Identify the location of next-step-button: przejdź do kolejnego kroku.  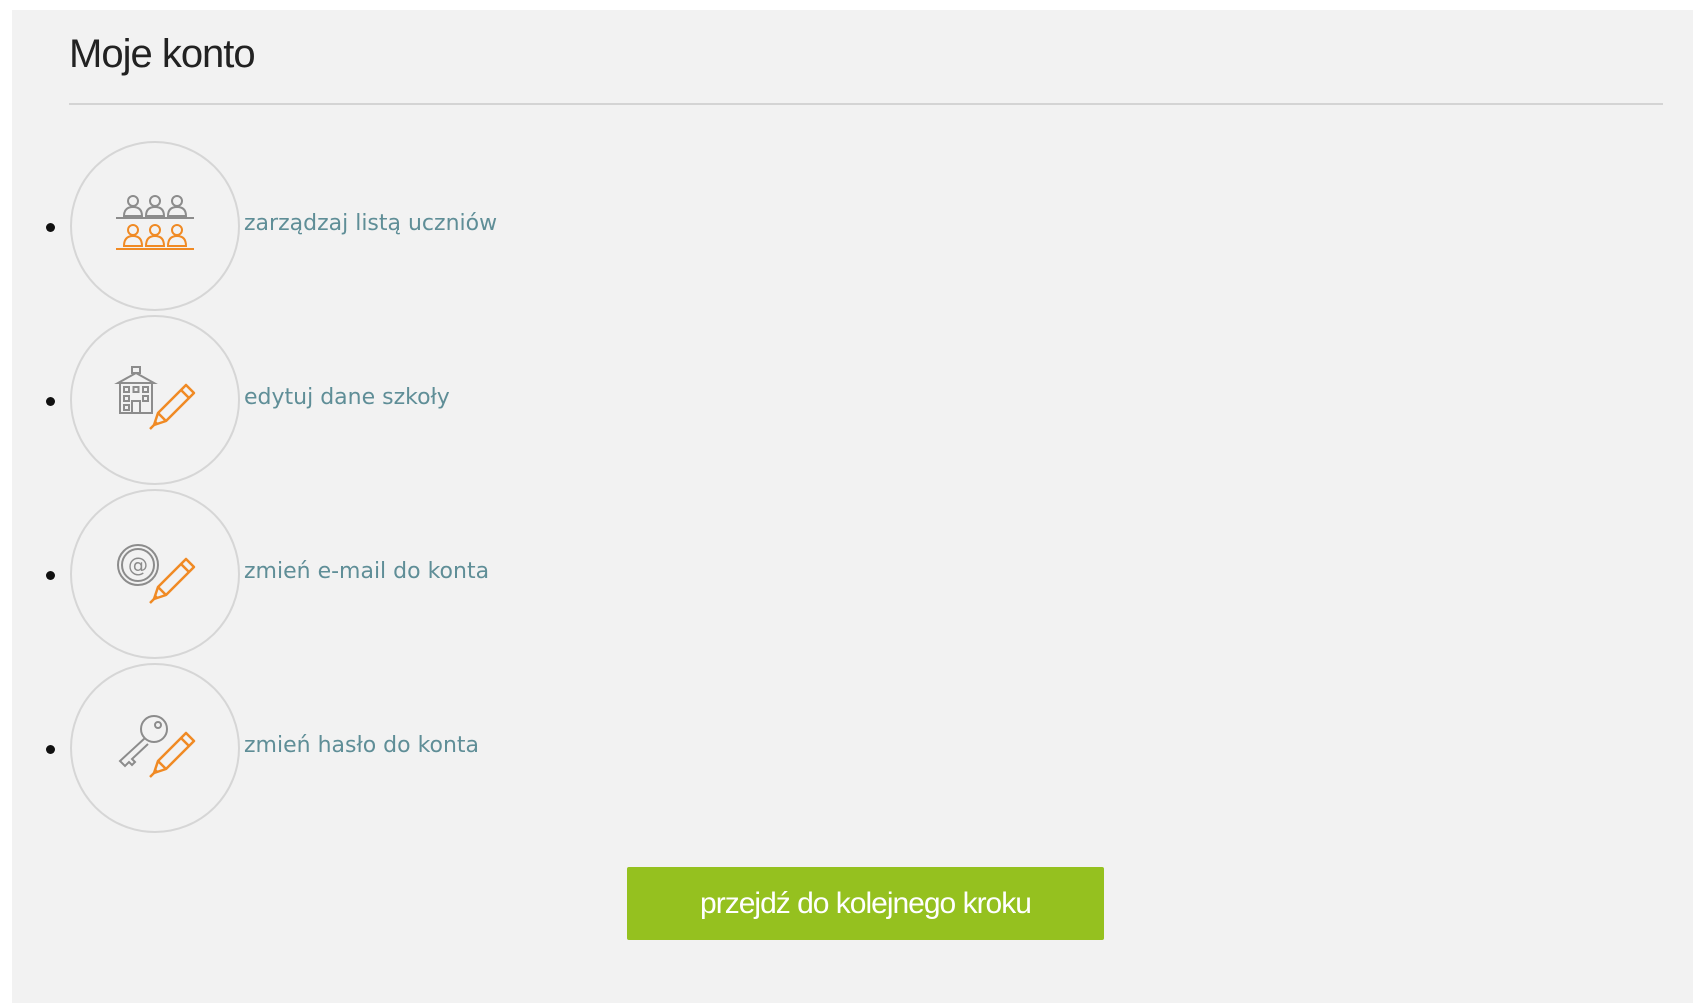
(865, 903).